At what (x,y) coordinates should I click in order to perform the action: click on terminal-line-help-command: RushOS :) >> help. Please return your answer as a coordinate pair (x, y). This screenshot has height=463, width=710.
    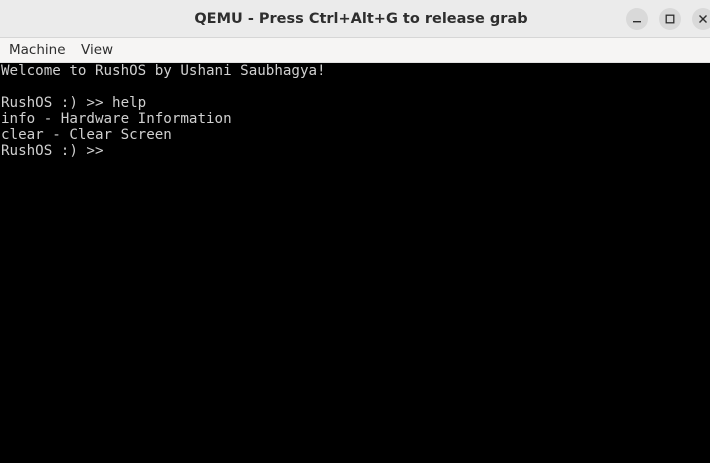
    Looking at the image, I should click on (74, 103).